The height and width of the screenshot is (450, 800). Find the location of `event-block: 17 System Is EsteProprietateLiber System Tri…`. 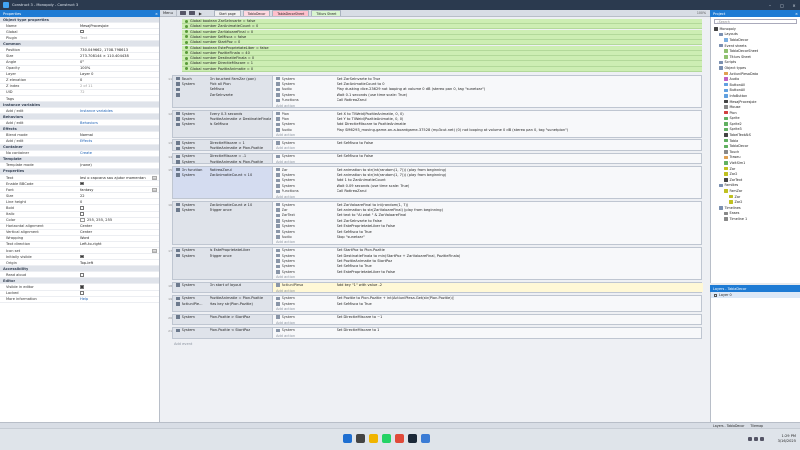

event-block: 17 System Is EsteProprietateLiber System Tri… is located at coordinates (435, 263).